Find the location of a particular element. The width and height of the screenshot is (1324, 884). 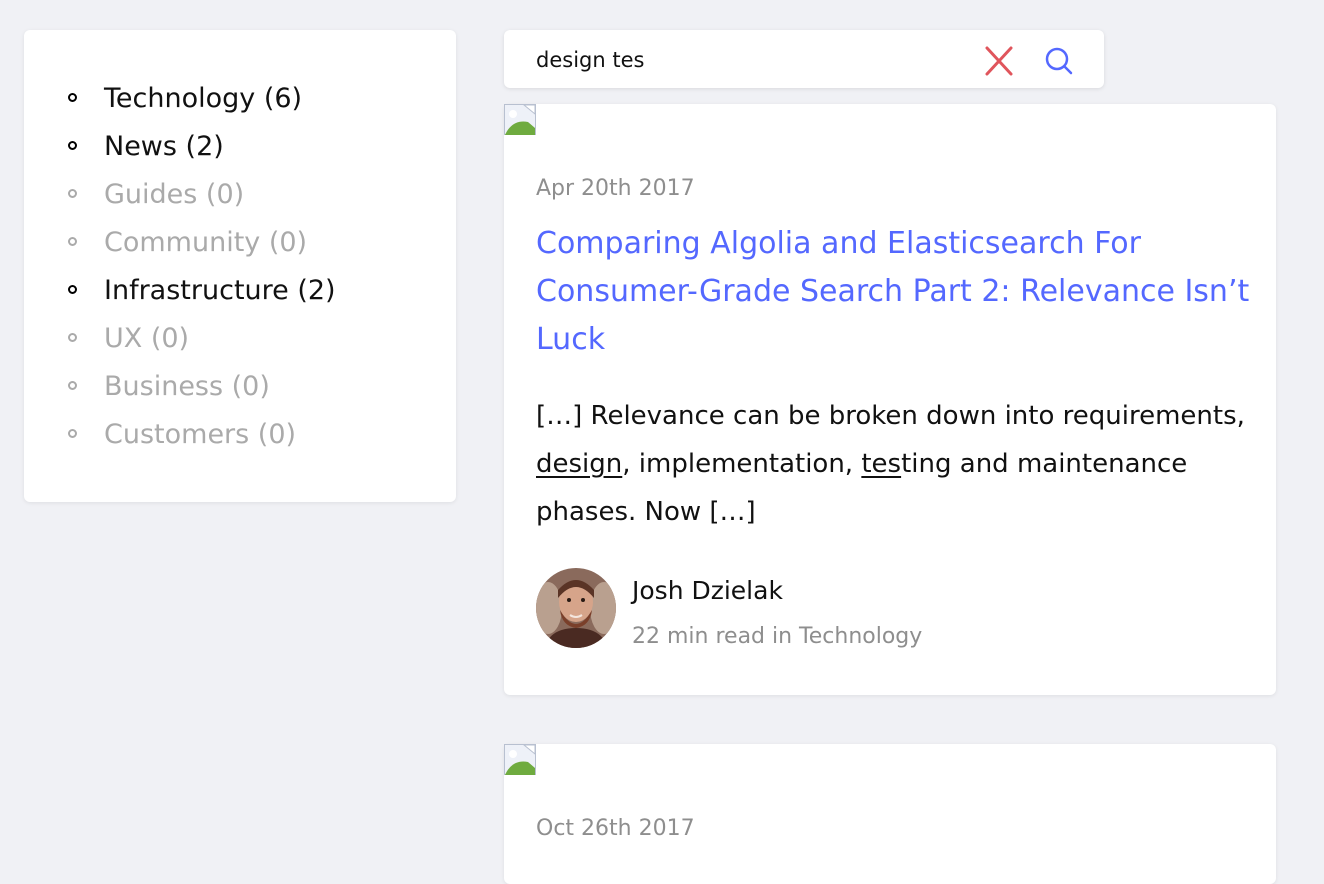

category-item-infrastructure: Infrastructure (2) is located at coordinates (240, 295).